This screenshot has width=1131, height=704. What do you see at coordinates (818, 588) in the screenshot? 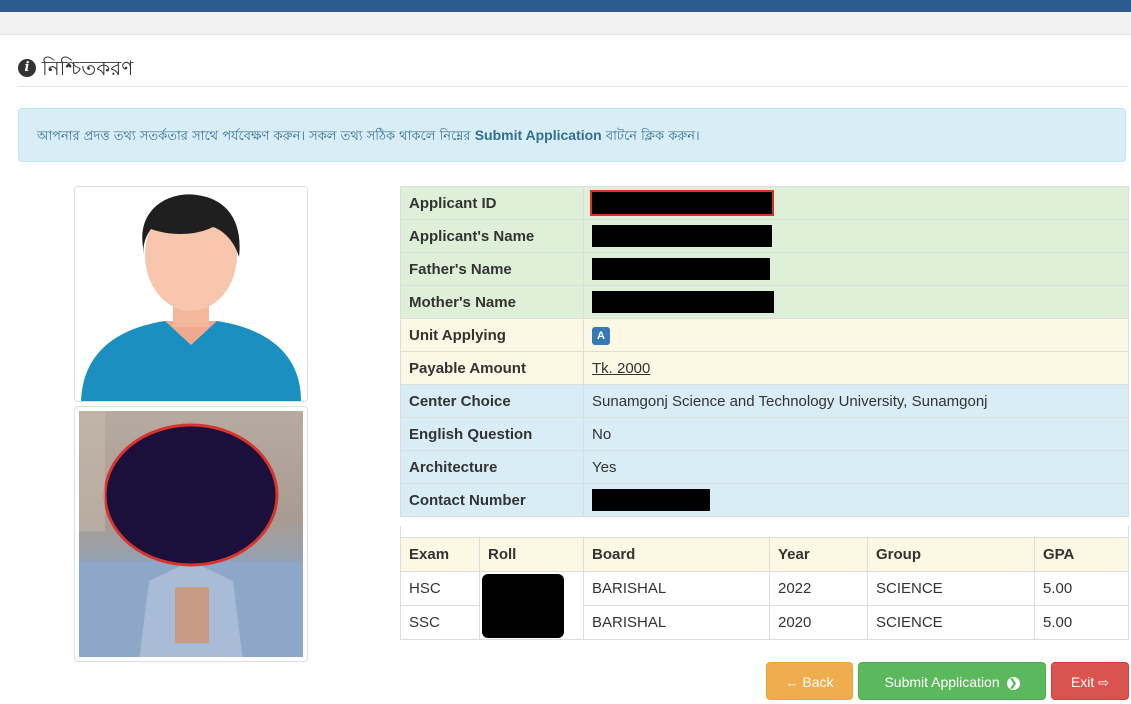
I see `year-cell: 2022` at bounding box center [818, 588].